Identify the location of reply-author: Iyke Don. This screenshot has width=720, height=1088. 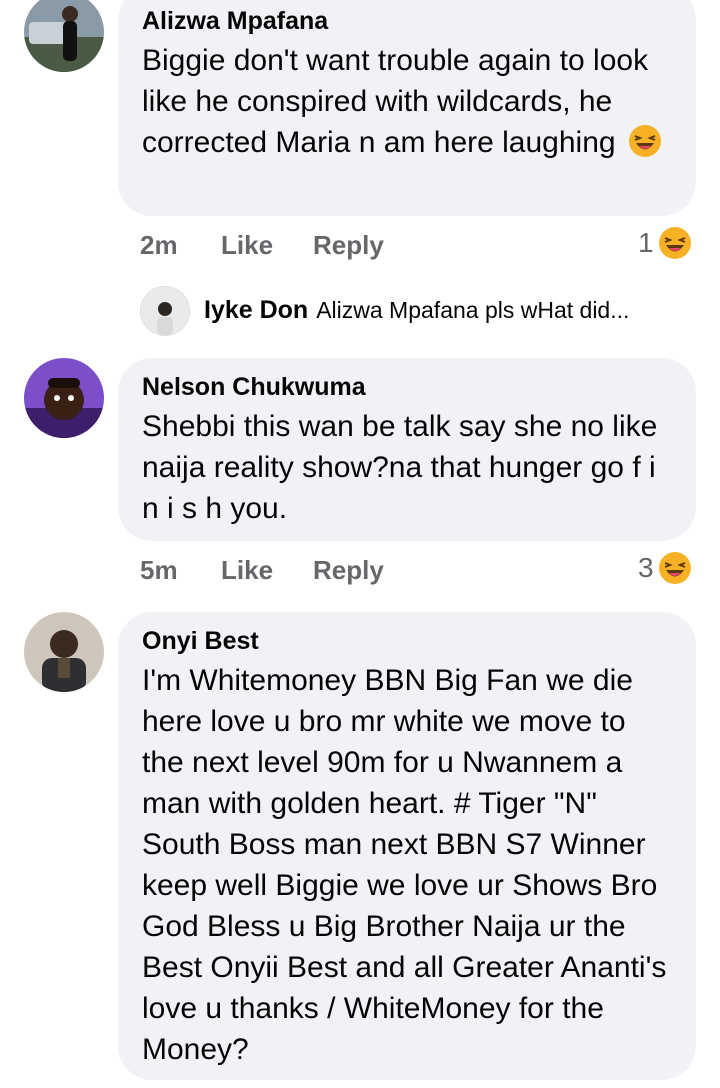
(256, 310).